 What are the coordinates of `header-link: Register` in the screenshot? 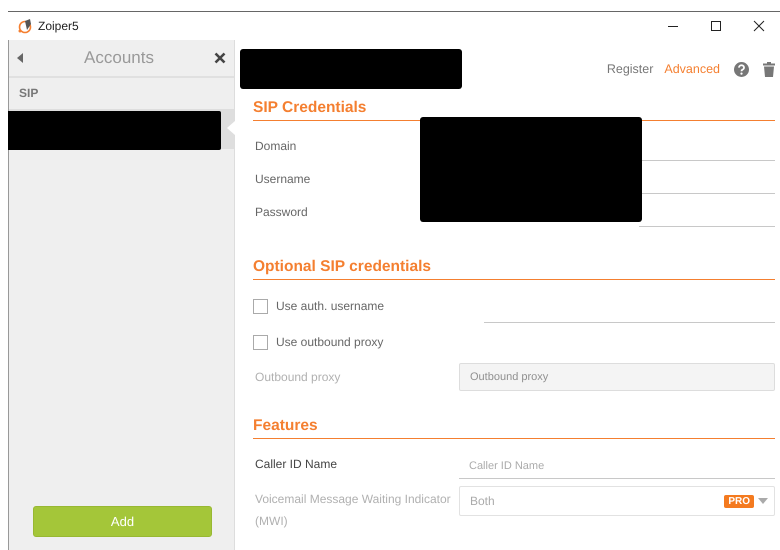 It's located at (630, 69).